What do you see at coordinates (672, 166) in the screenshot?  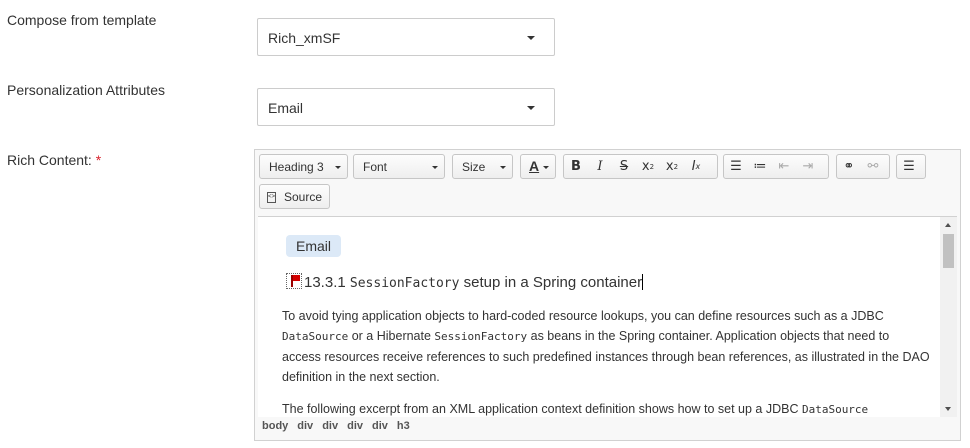 I see `superscript-icon: x2` at bounding box center [672, 166].